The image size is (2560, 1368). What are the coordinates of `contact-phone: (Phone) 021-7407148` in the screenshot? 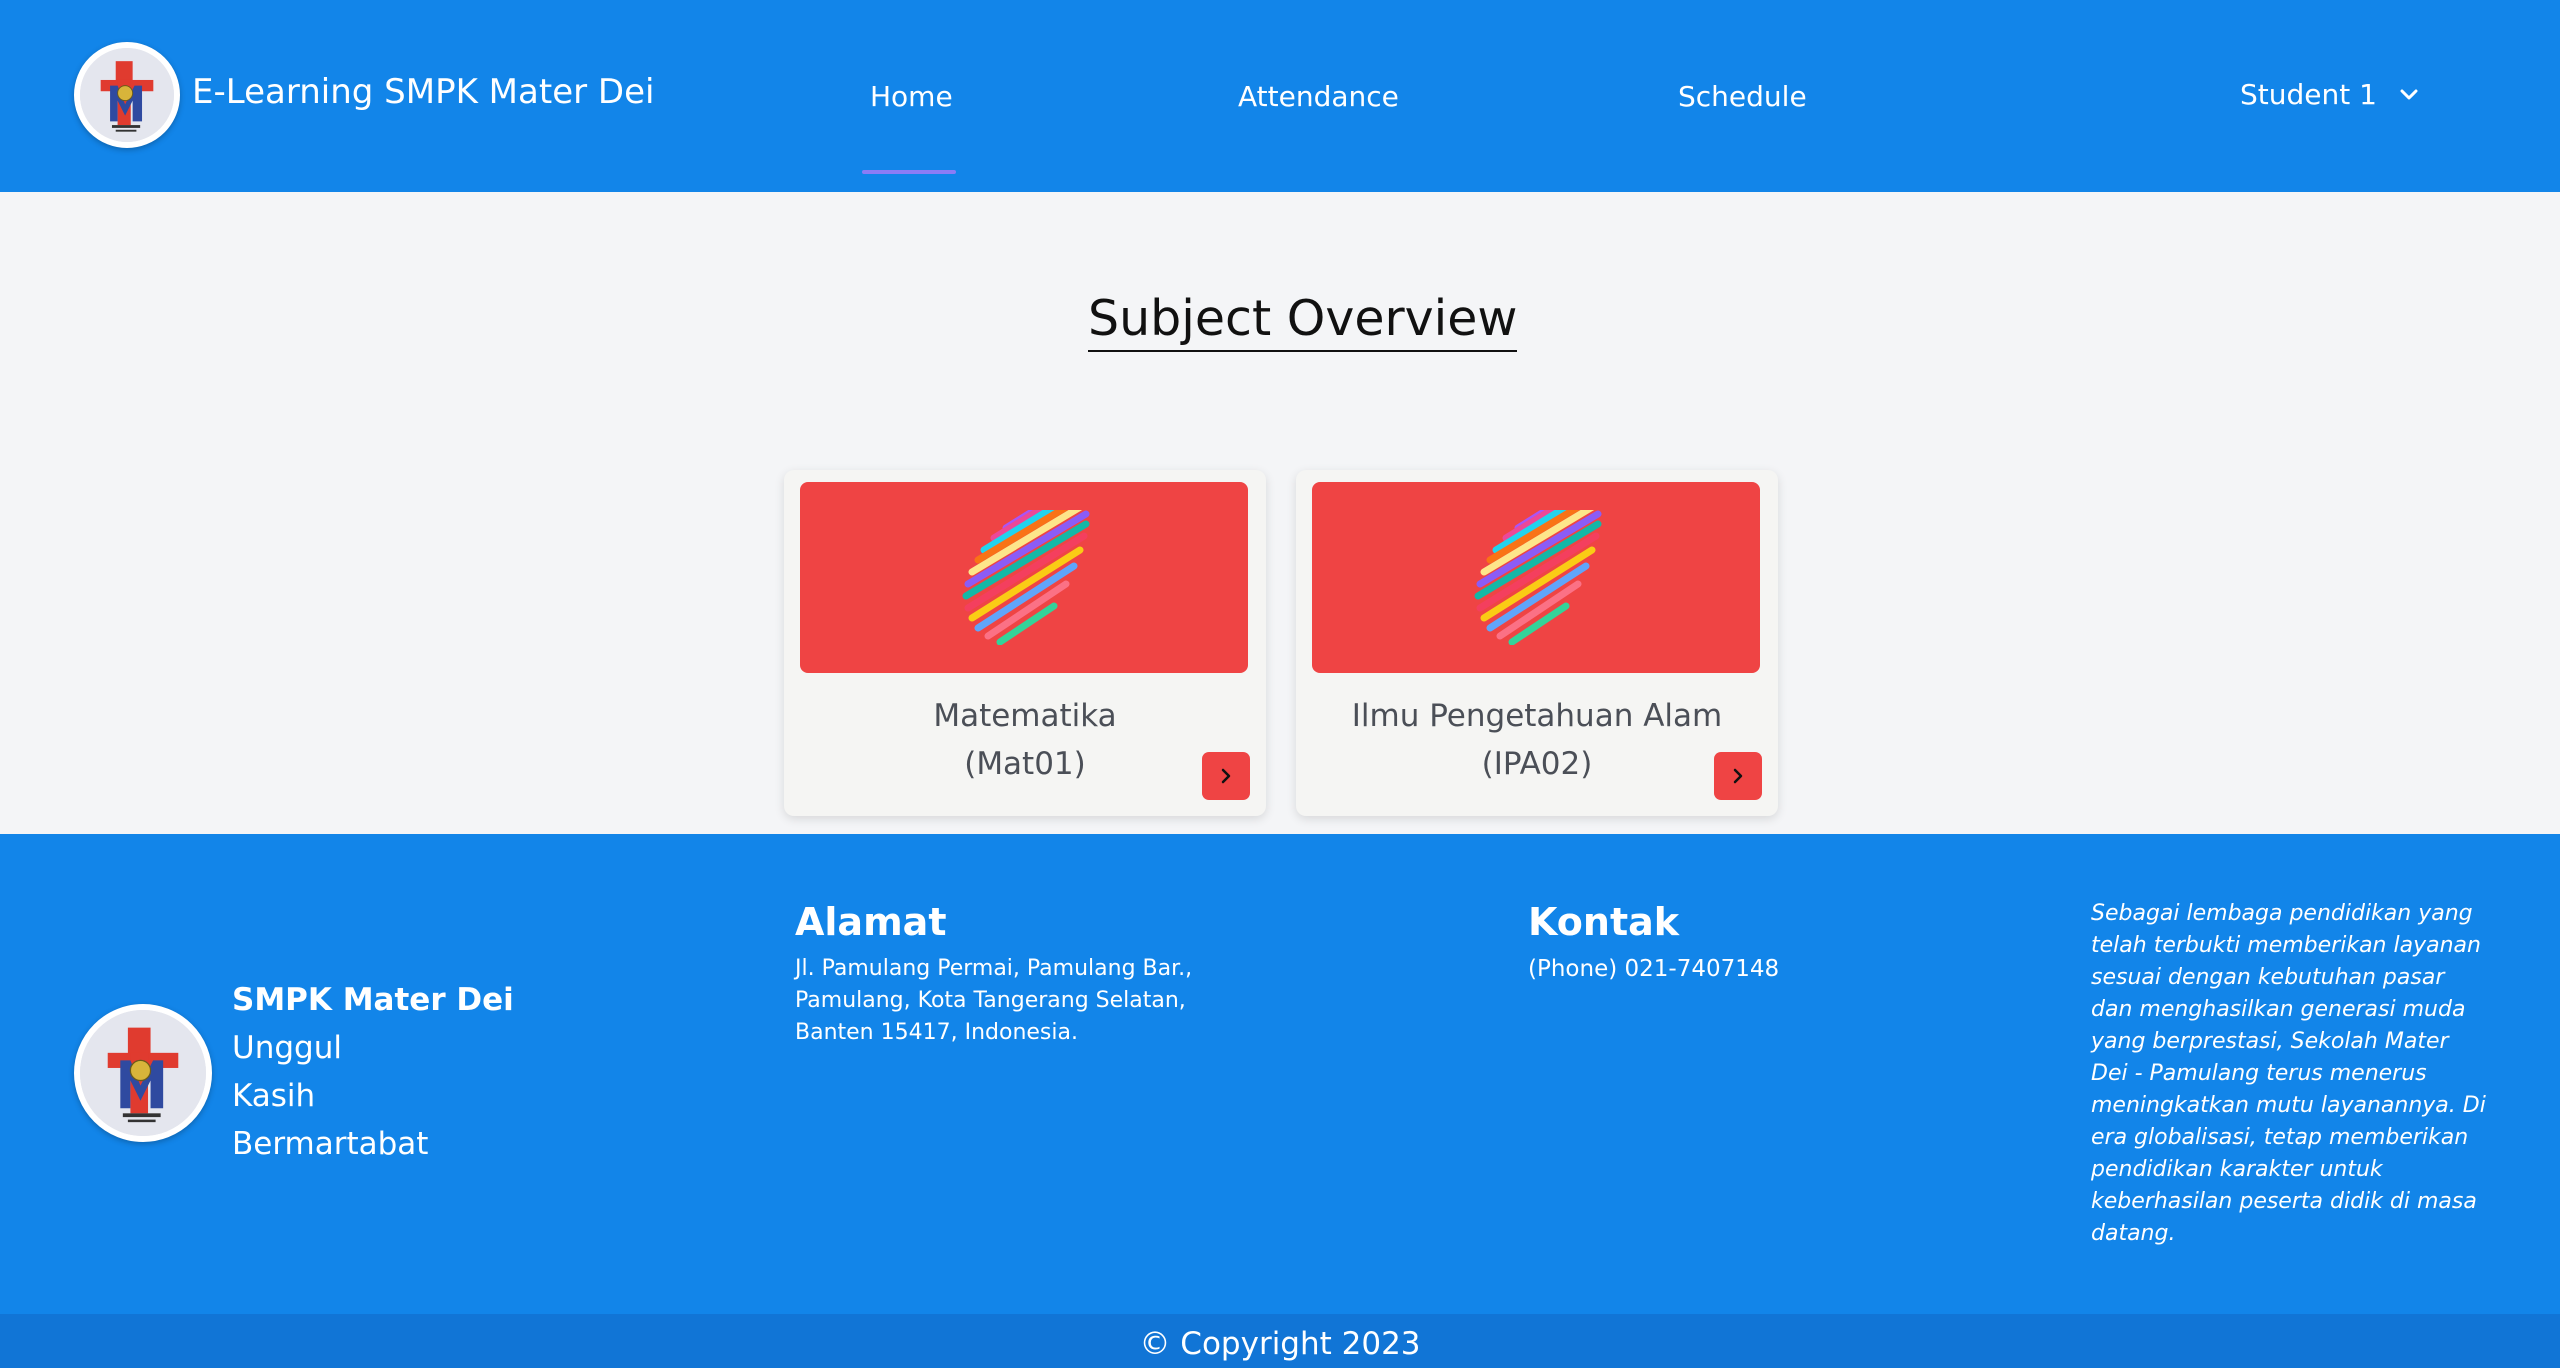 It's located at (1654, 969).